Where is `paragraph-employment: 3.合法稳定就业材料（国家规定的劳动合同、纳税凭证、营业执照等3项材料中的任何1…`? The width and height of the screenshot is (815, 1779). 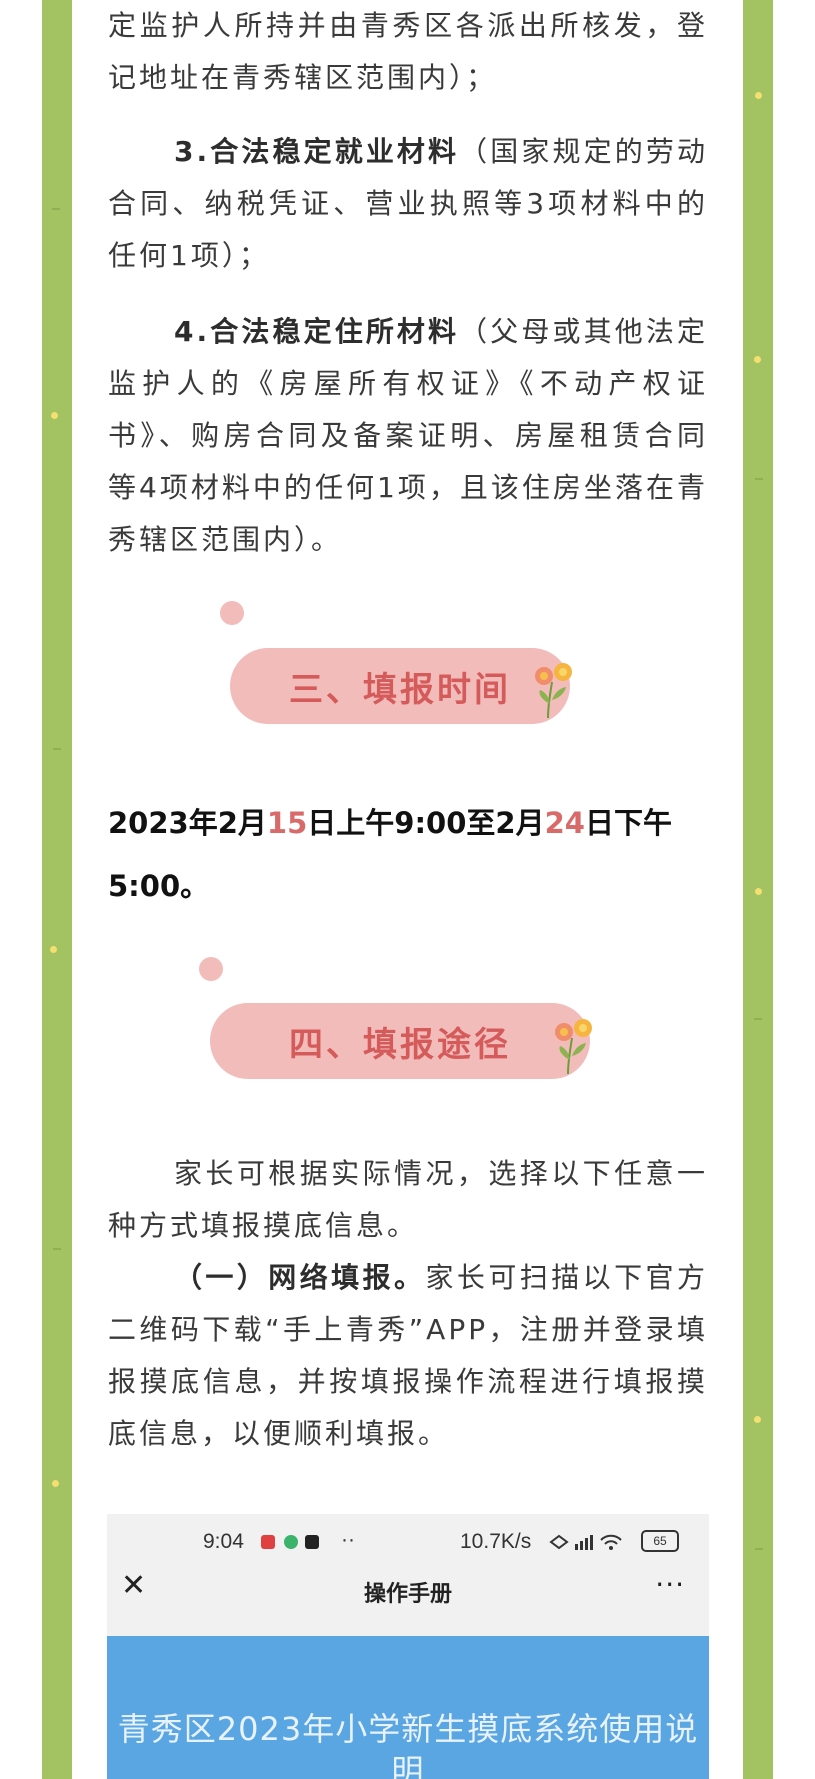 paragraph-employment: 3.合法稳定就业材料（国家规定的劳动合同、纳税凭证、营业执照等3项材料中的任何1… is located at coordinates (408, 204).